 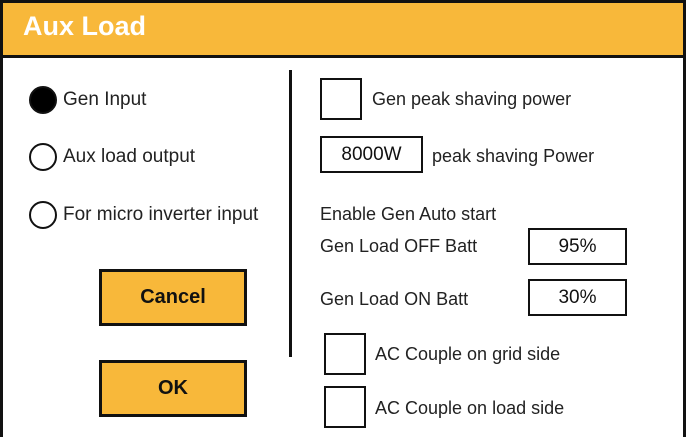 What do you see at coordinates (129, 156) in the screenshot?
I see `aux-load-output-label: Aux load output` at bounding box center [129, 156].